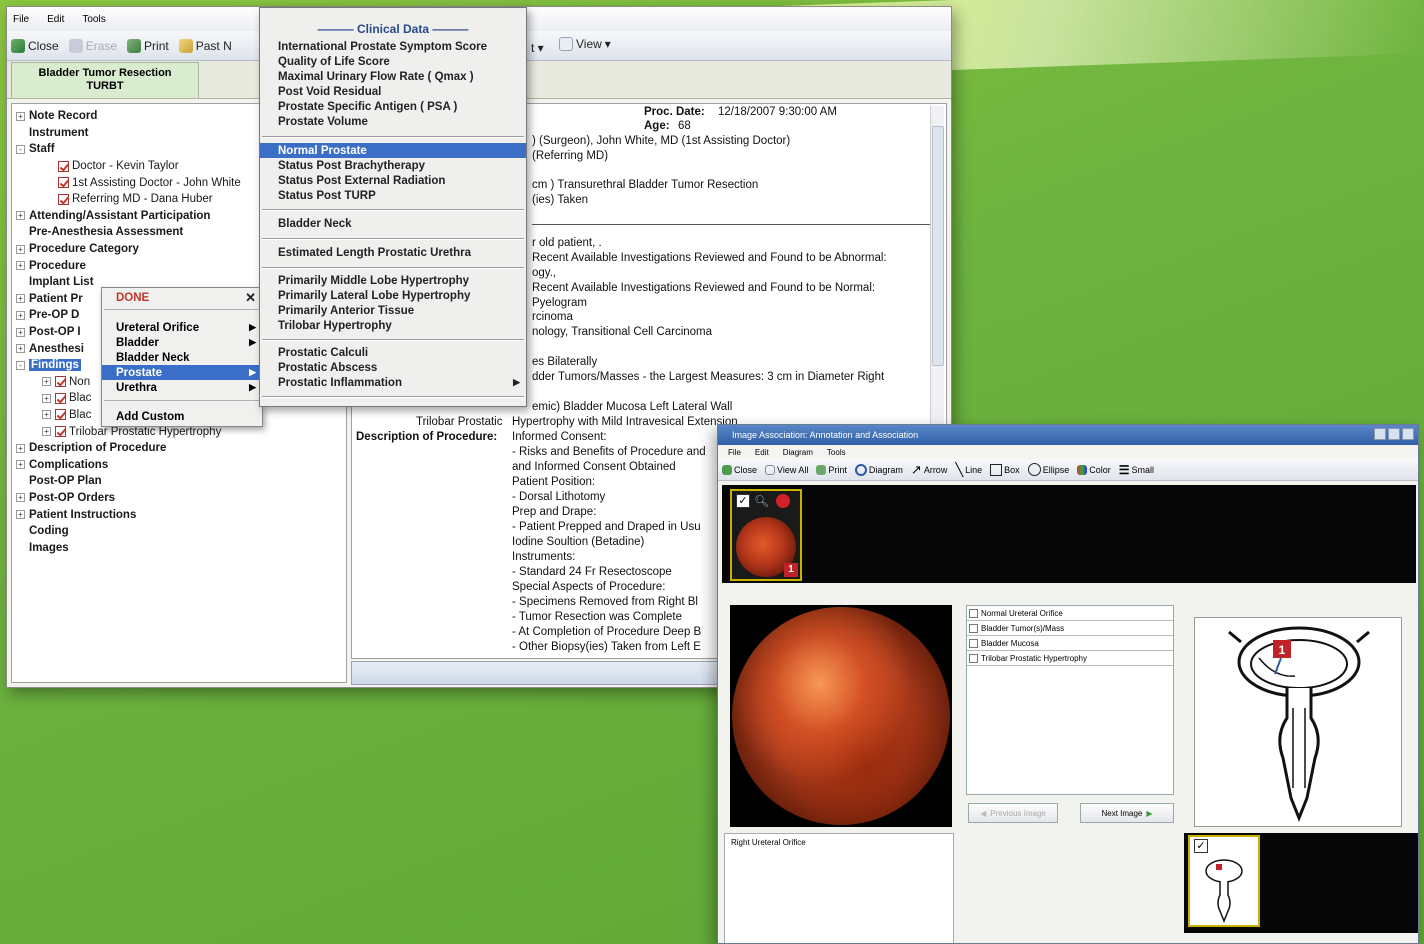 This screenshot has width=1424, height=944. I want to click on menu-item-urethra: Urethra ▶, so click(182, 387).